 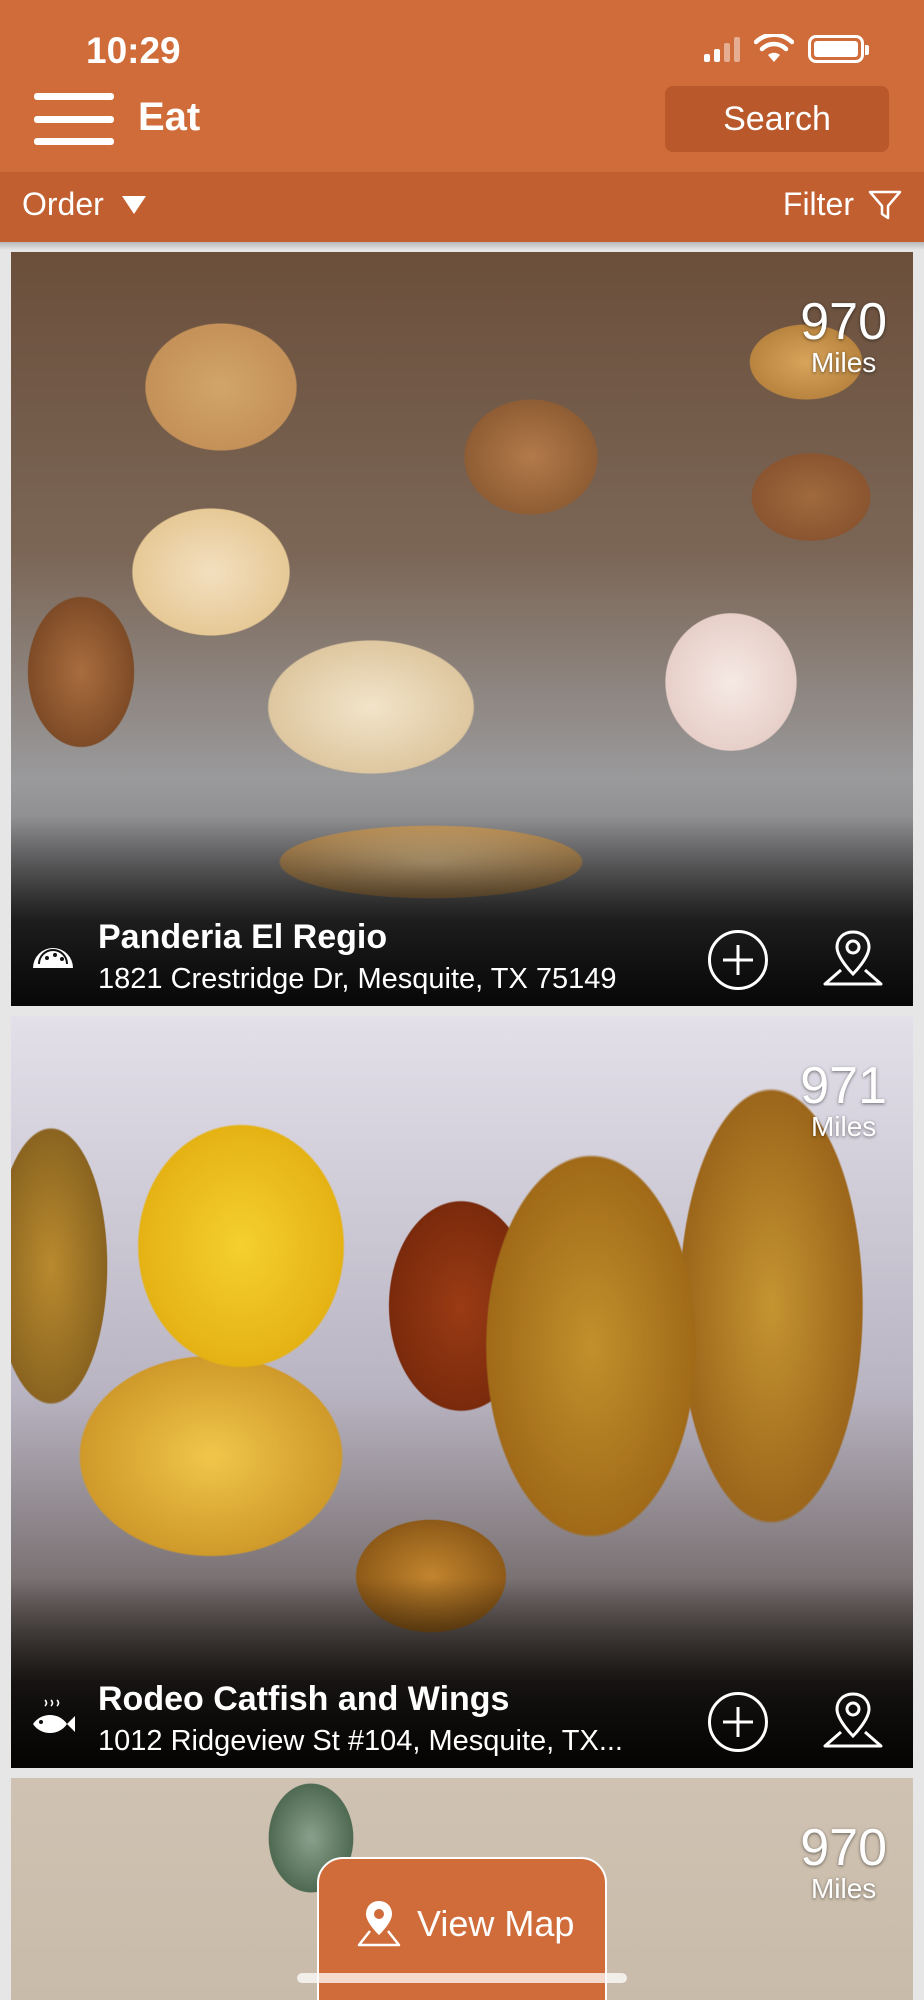 I want to click on map-pin-icon, so click(x=379, y=1924).